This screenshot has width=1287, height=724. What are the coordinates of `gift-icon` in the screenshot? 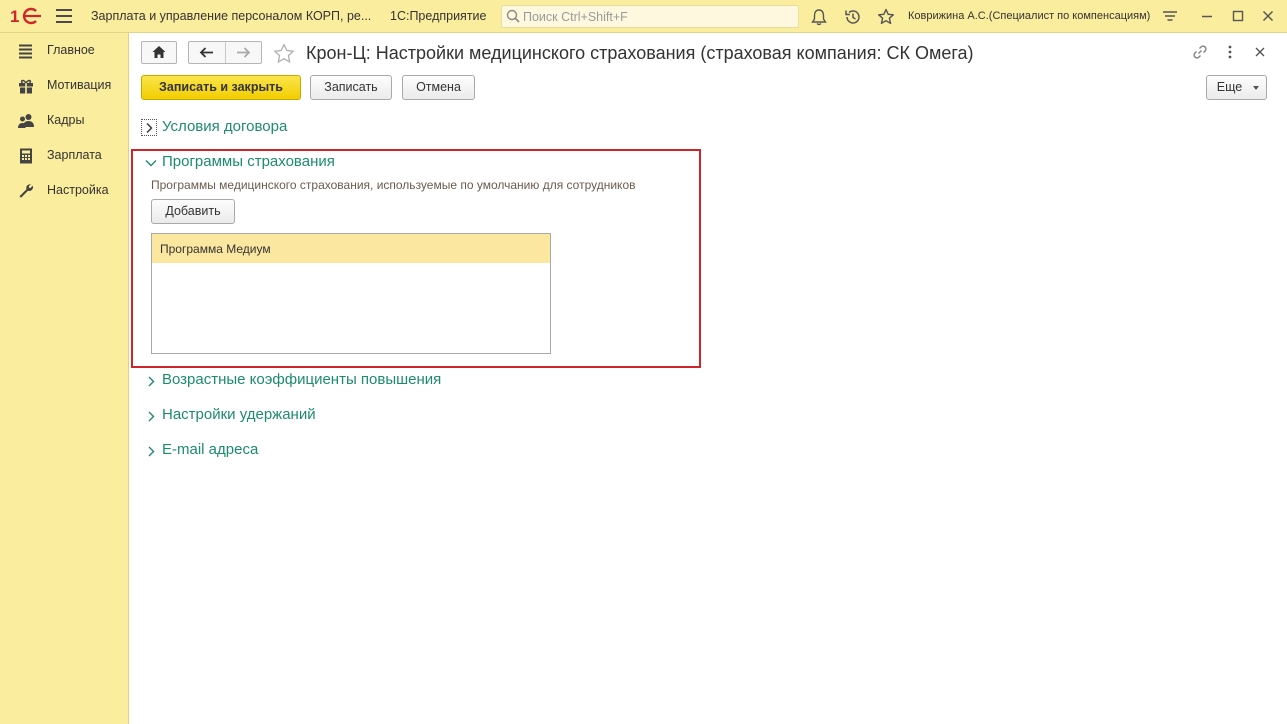 It's located at (26, 86).